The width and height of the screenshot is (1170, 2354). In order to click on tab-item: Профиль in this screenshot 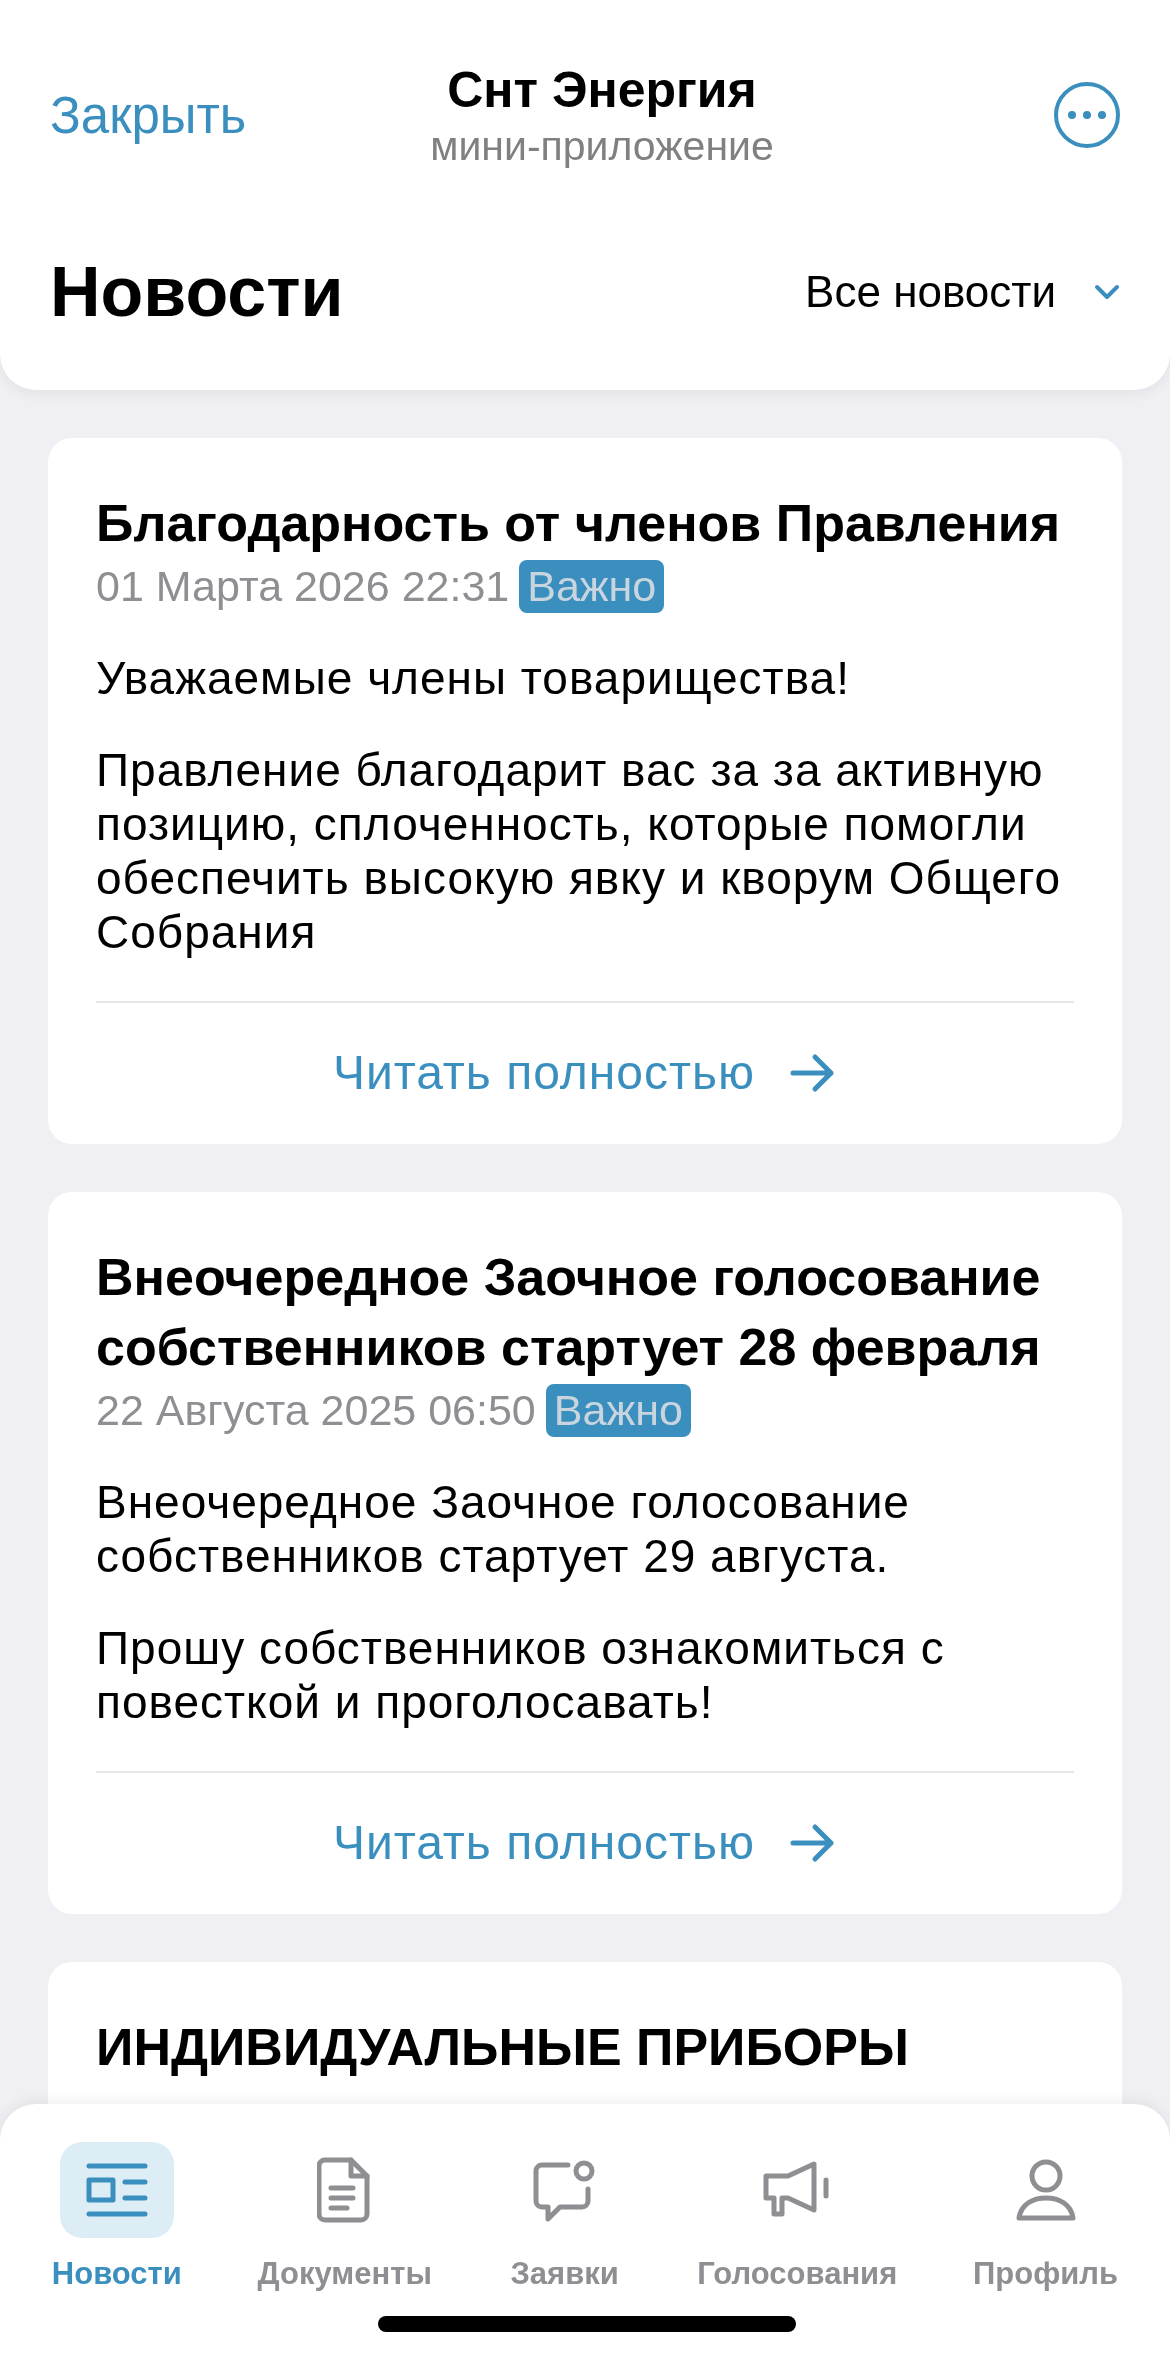, I will do `click(1046, 2248)`.